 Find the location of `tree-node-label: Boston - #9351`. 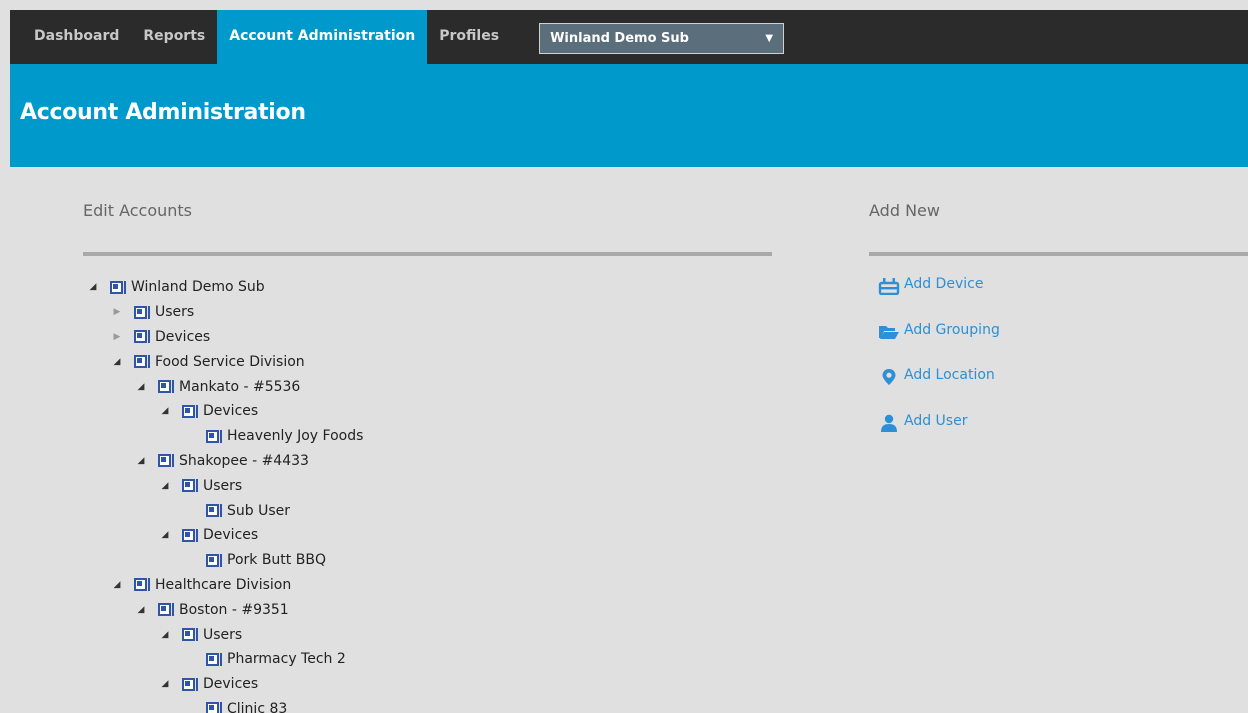

tree-node-label: Boston - #9351 is located at coordinates (234, 610).